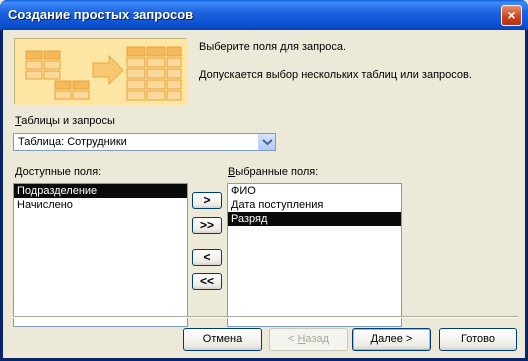 The height and width of the screenshot is (361, 528). What do you see at coordinates (317, 339) in the screenshot?
I see `back-button-rest: азад` at bounding box center [317, 339].